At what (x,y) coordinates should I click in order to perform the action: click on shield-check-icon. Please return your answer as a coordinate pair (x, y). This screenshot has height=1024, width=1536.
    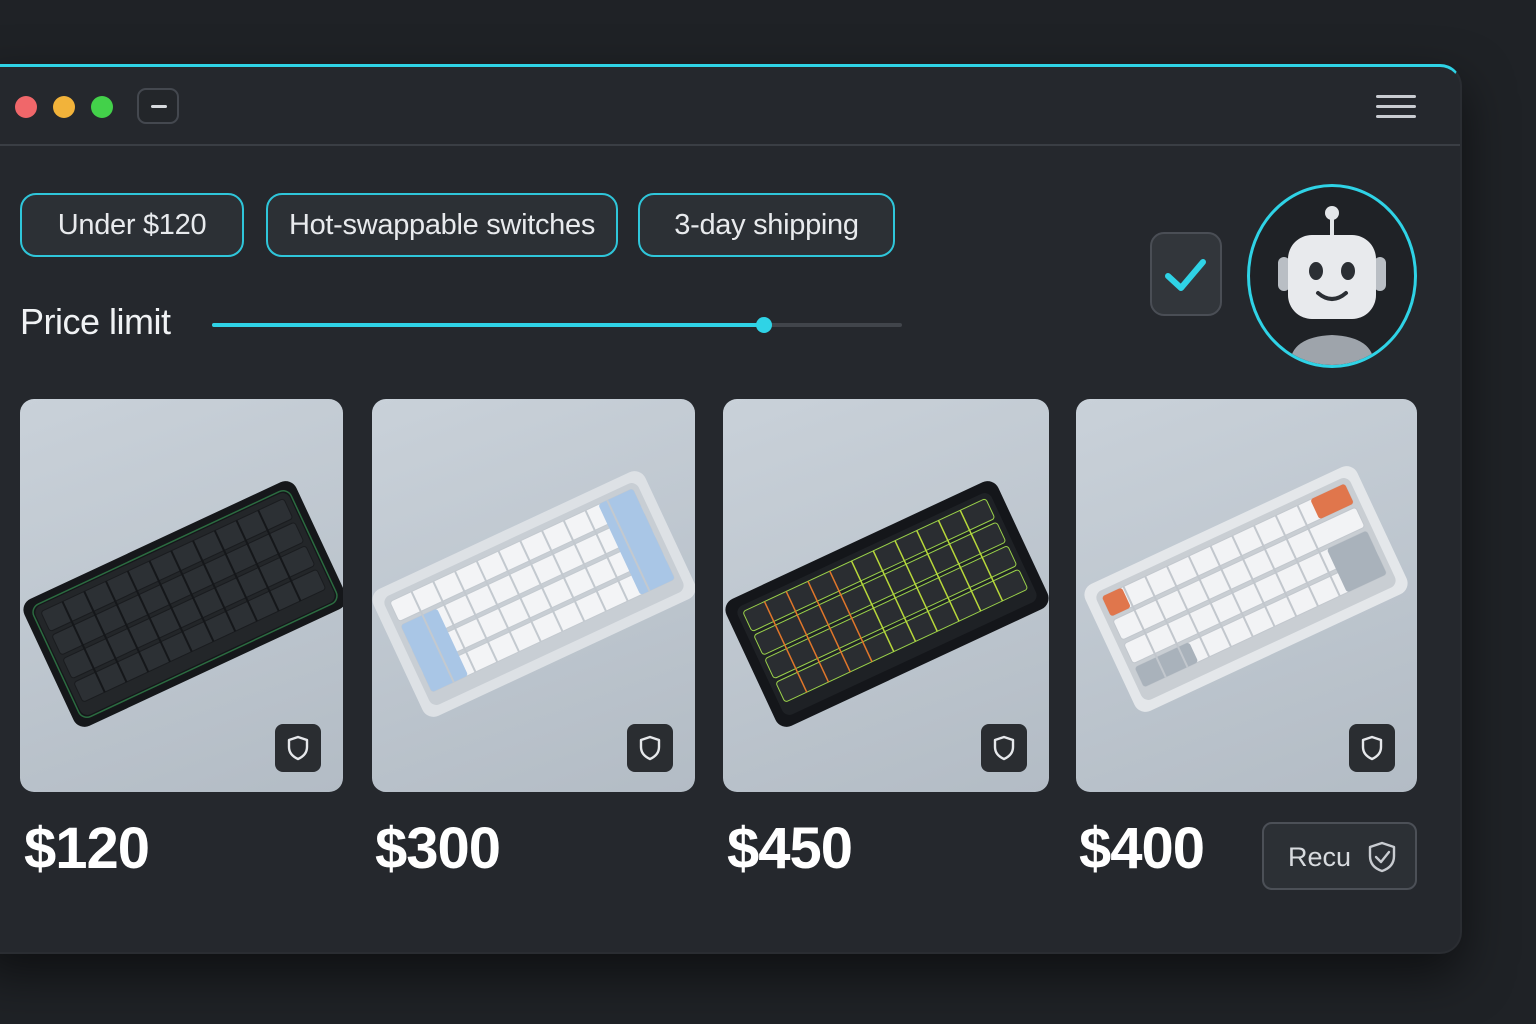
    Looking at the image, I should click on (1382, 857).